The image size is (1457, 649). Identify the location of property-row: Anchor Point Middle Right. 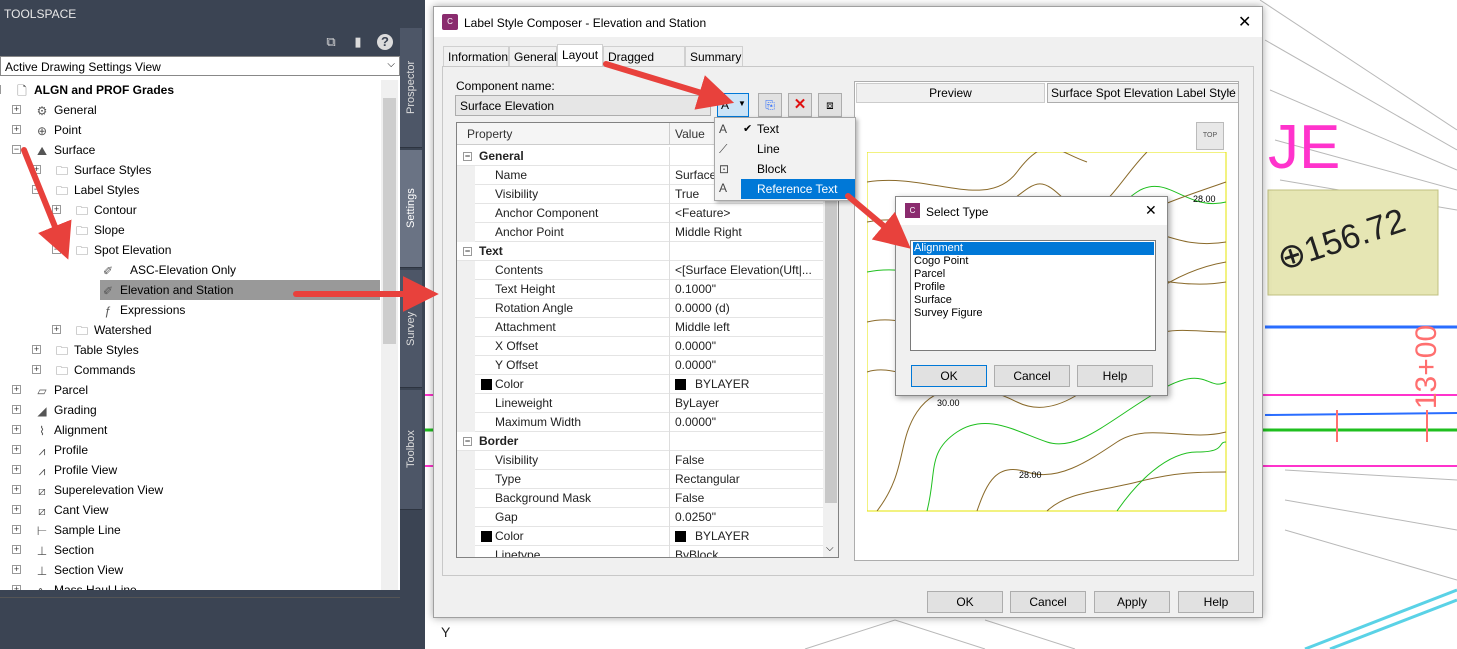
(647, 232).